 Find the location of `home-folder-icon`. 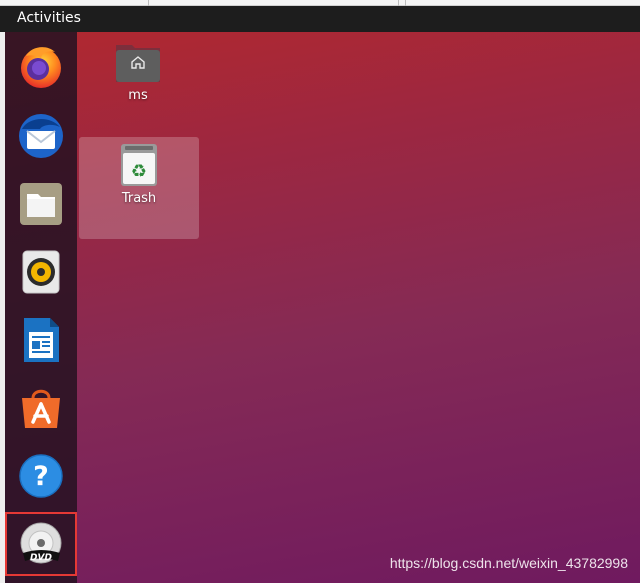

home-folder-icon is located at coordinates (138, 63).